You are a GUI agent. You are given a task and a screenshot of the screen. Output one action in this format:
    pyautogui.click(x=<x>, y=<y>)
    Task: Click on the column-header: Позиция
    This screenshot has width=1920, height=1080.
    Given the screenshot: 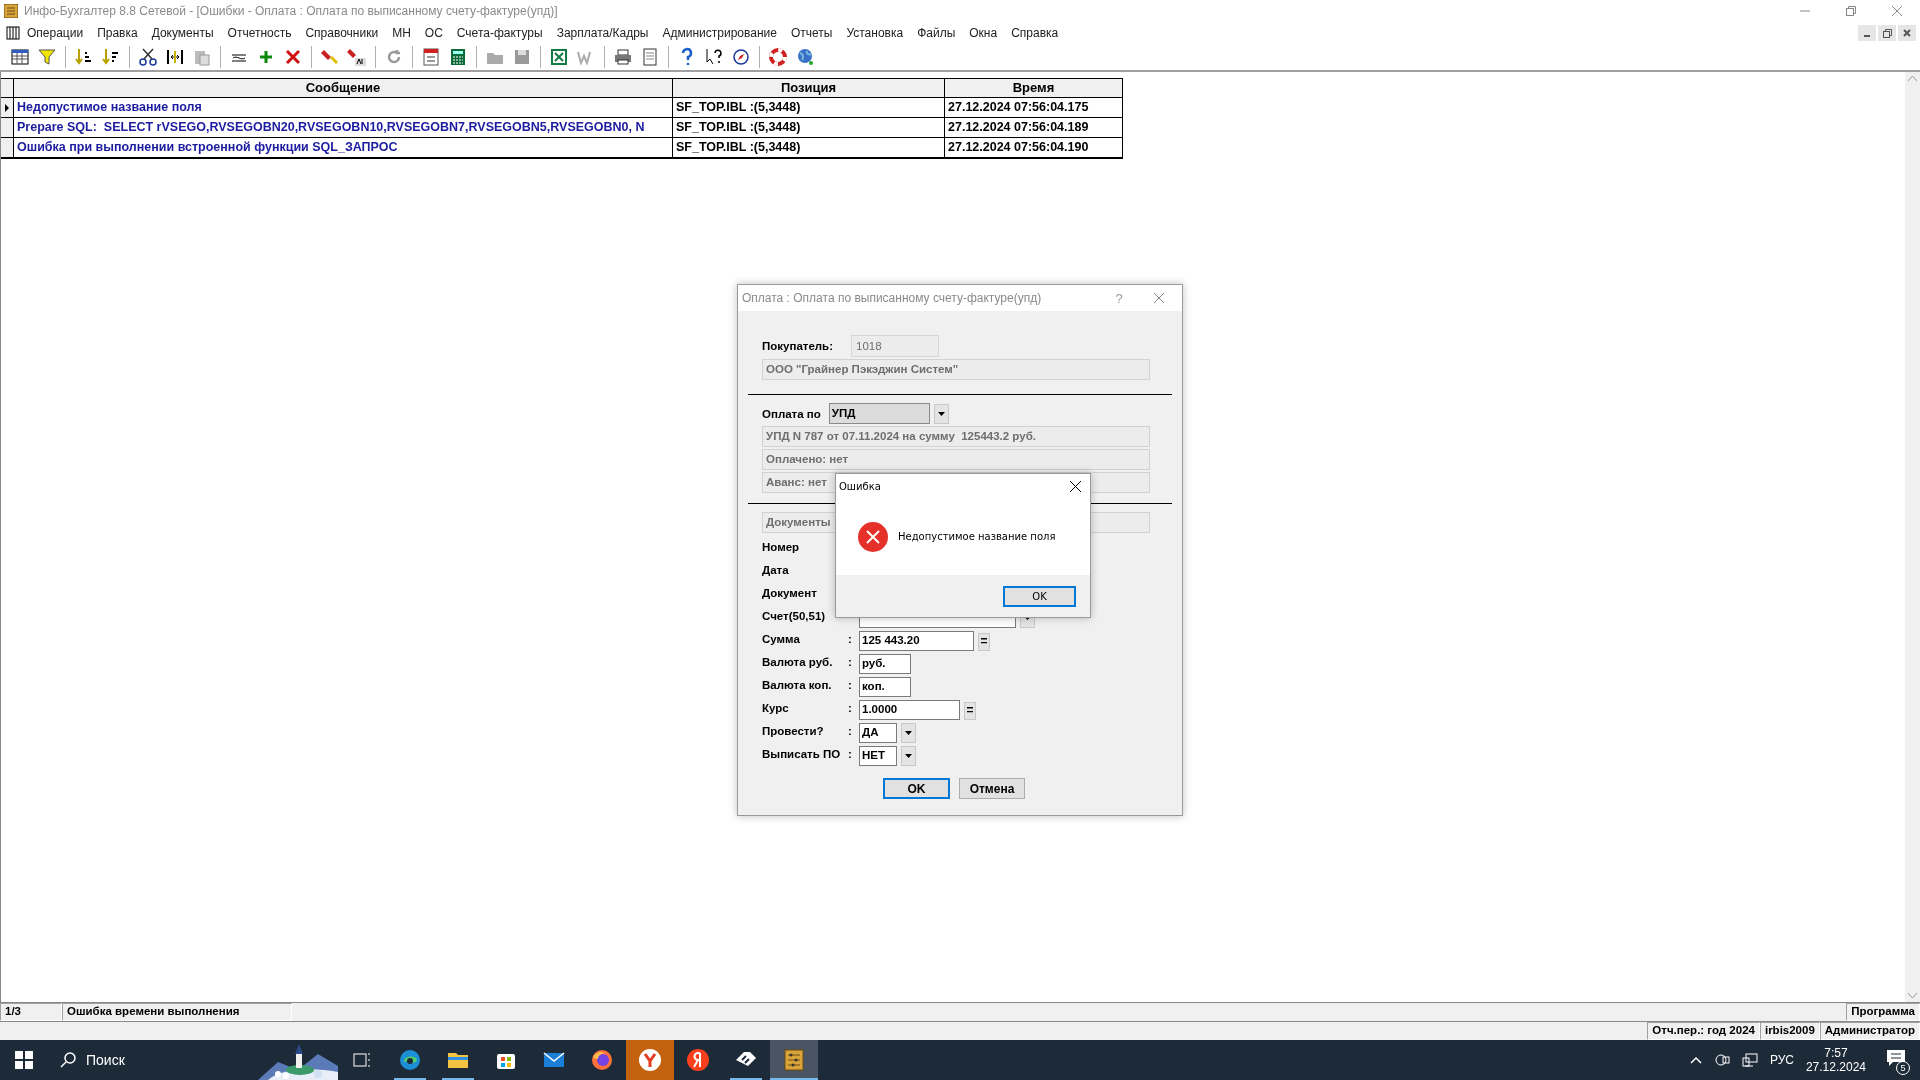 What is the action you would take?
    pyautogui.click(x=809, y=88)
    